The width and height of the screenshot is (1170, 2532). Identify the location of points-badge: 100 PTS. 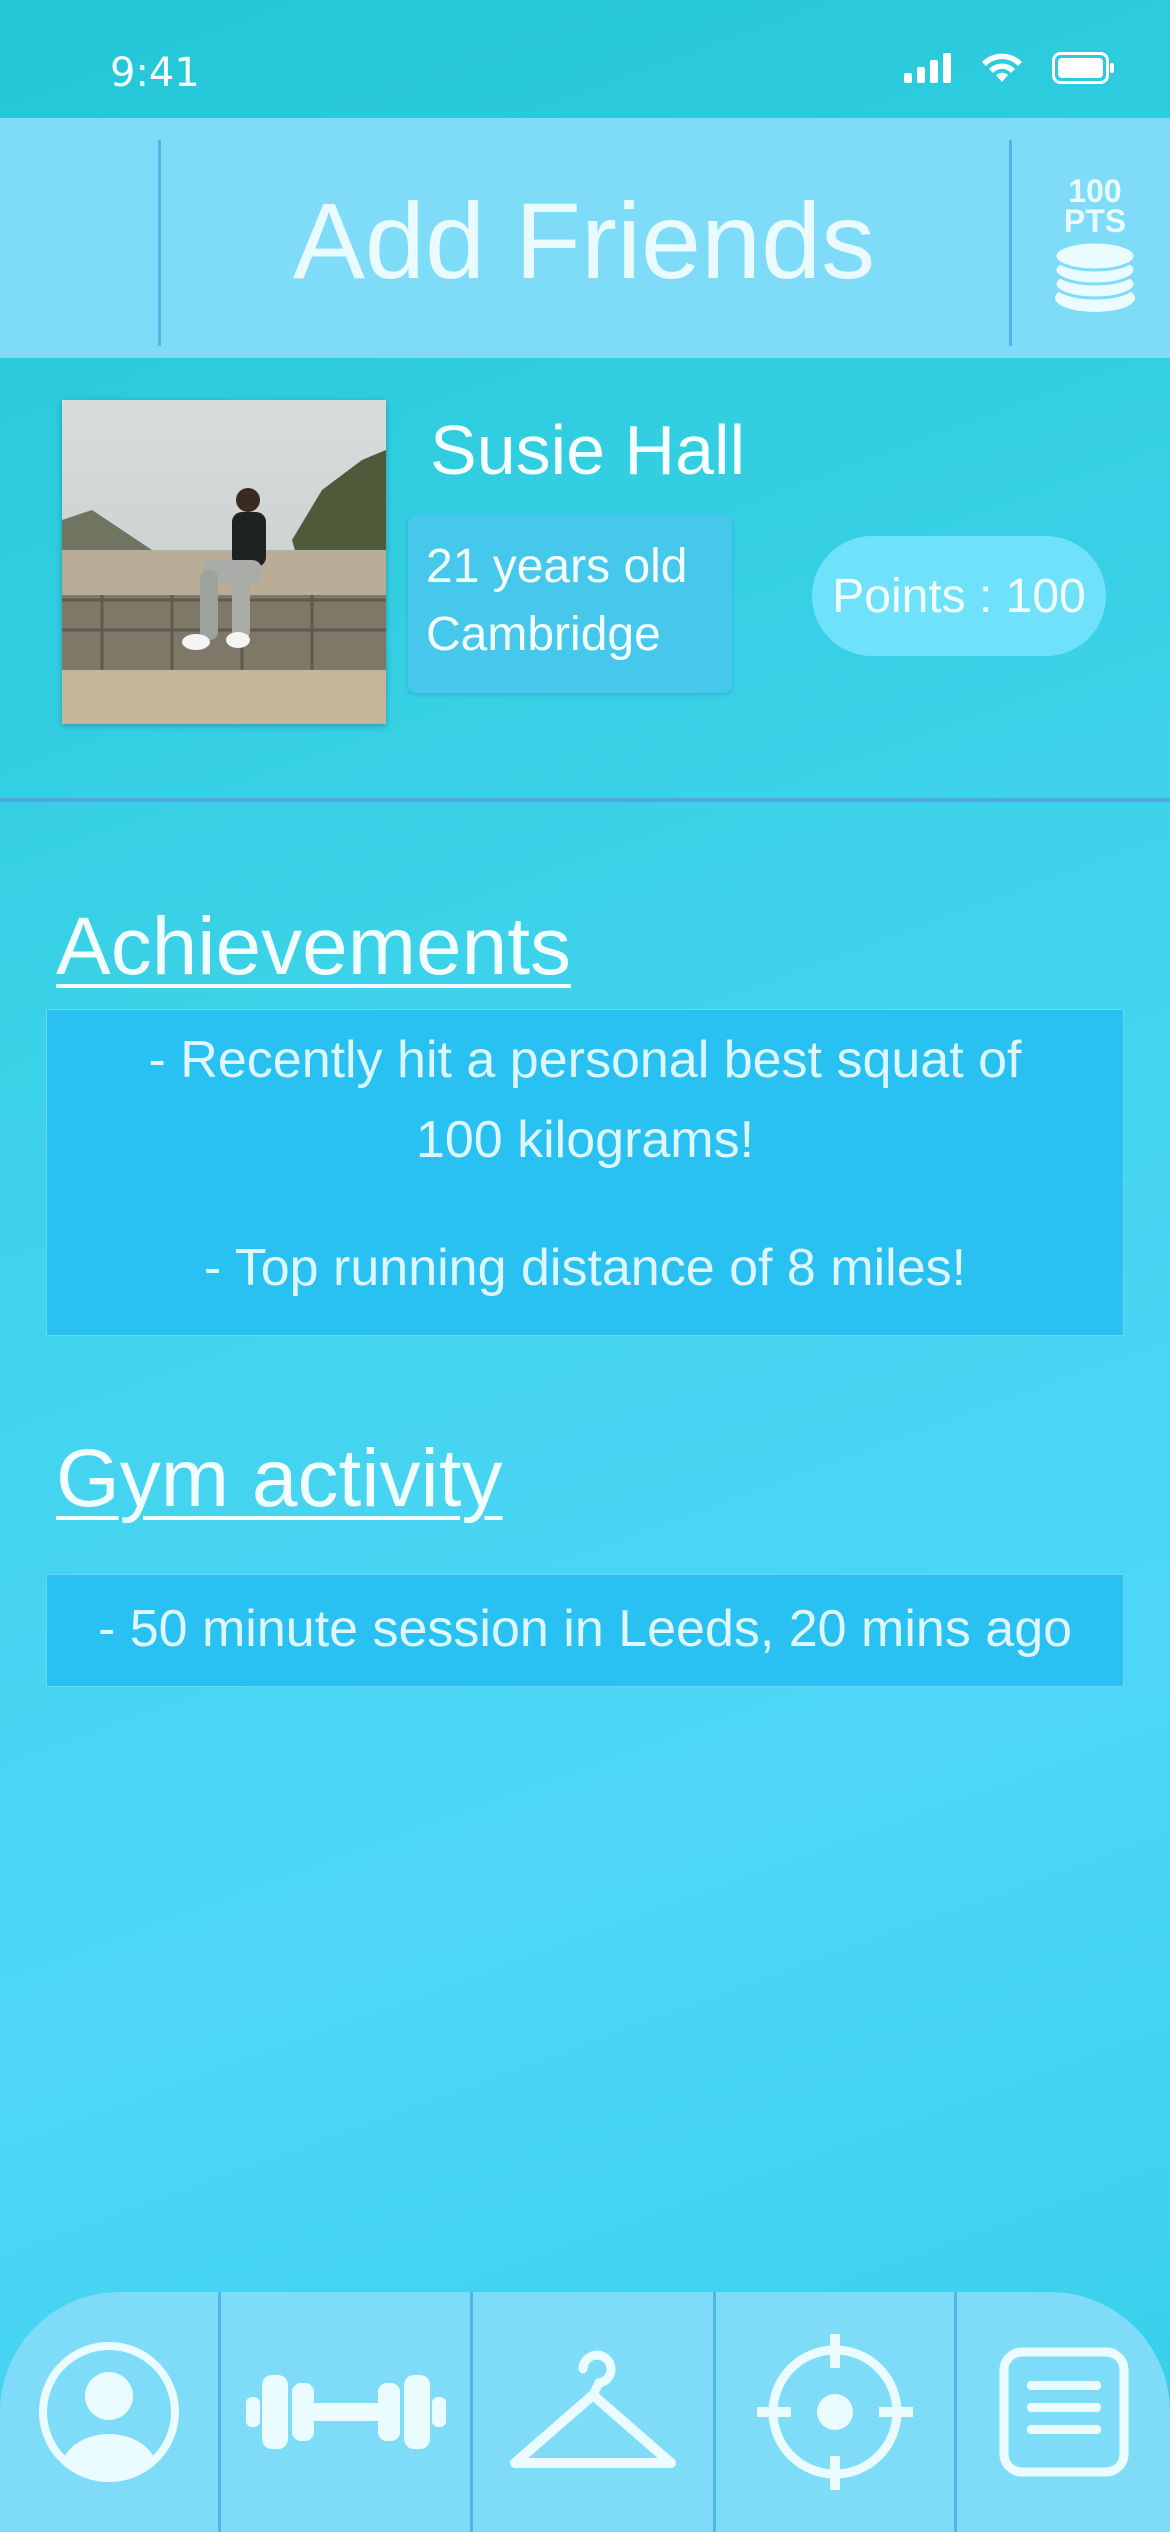
(1095, 247).